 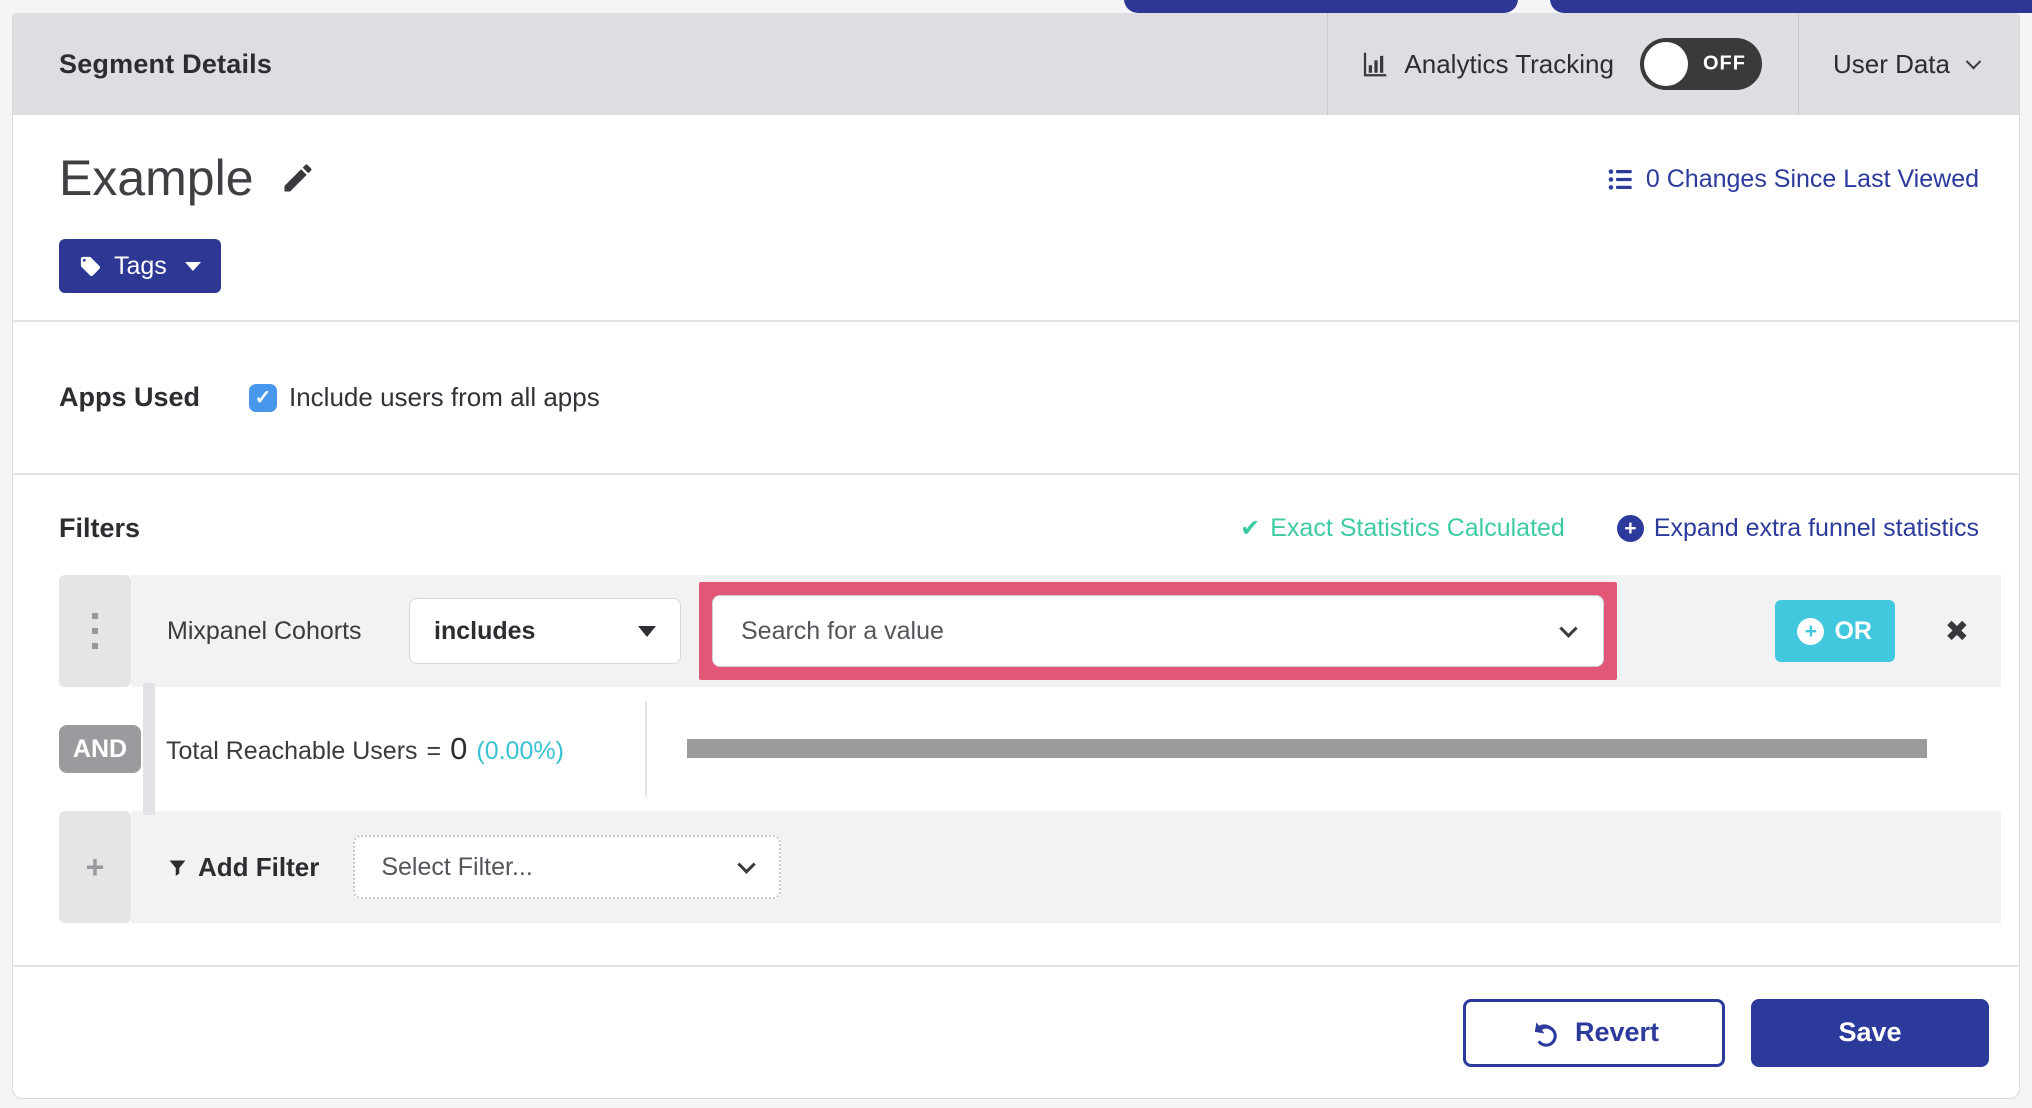 What do you see at coordinates (90, 266) in the screenshot?
I see `tag-icon` at bounding box center [90, 266].